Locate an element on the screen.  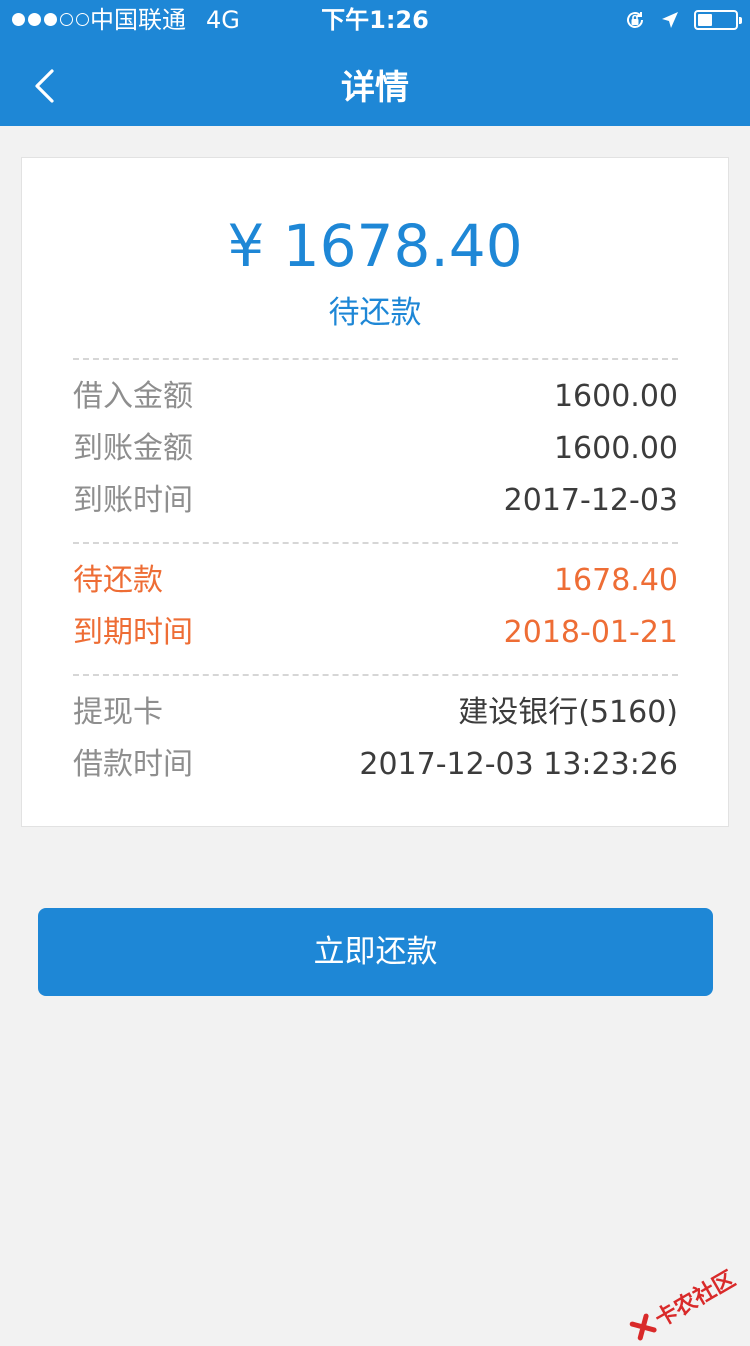
repay-now-button: 立即还款 is located at coordinates (375, 952).